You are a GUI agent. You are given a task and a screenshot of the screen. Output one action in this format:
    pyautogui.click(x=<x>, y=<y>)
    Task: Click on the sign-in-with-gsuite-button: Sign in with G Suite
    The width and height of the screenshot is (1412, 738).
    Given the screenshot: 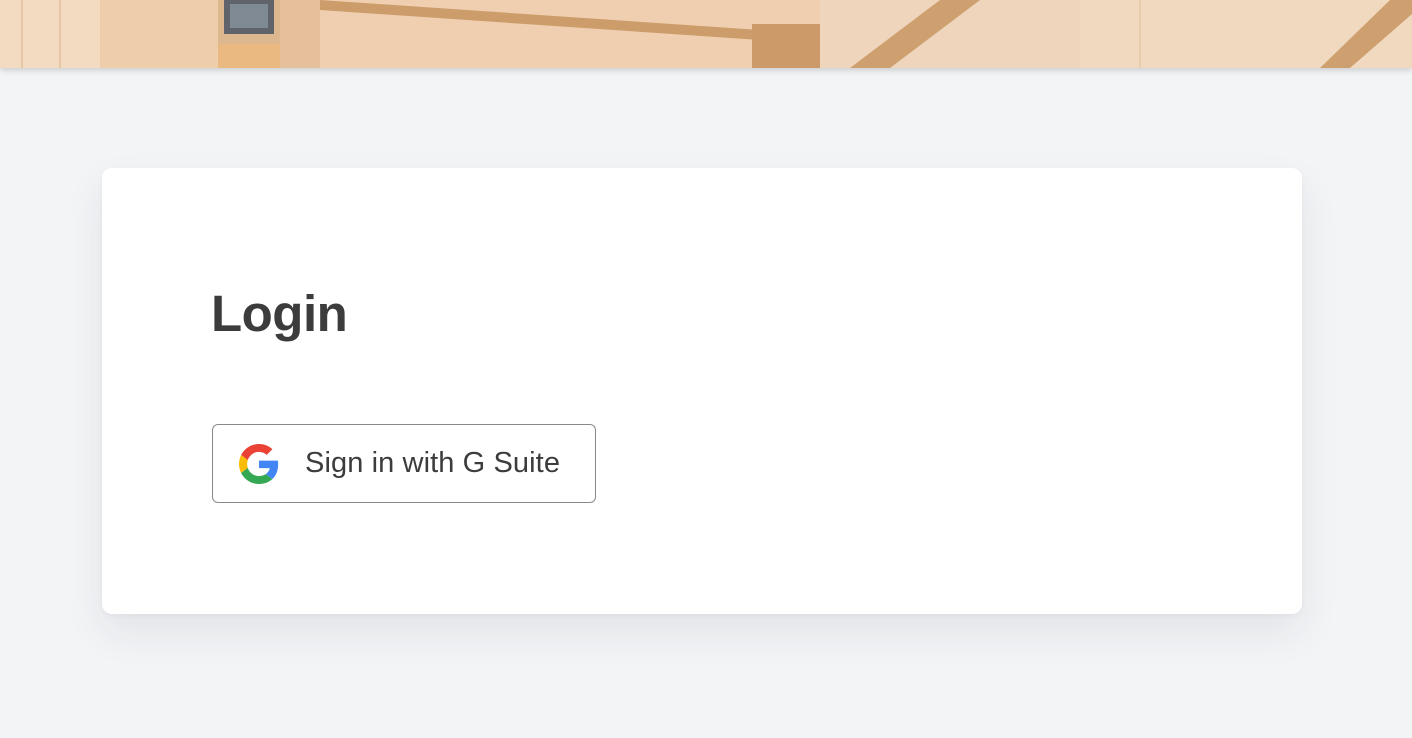 What is the action you would take?
    pyautogui.click(x=404, y=463)
    